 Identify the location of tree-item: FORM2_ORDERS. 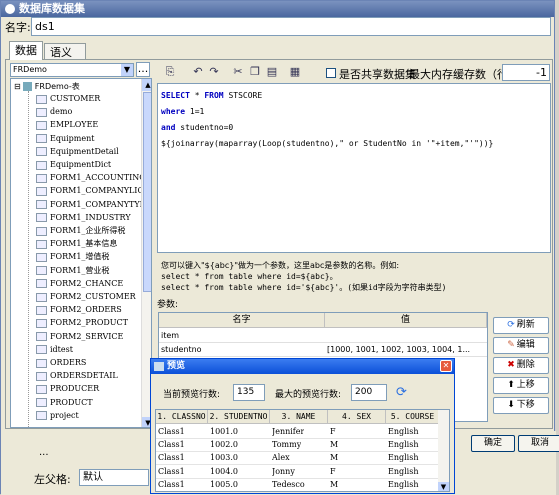
(79, 309).